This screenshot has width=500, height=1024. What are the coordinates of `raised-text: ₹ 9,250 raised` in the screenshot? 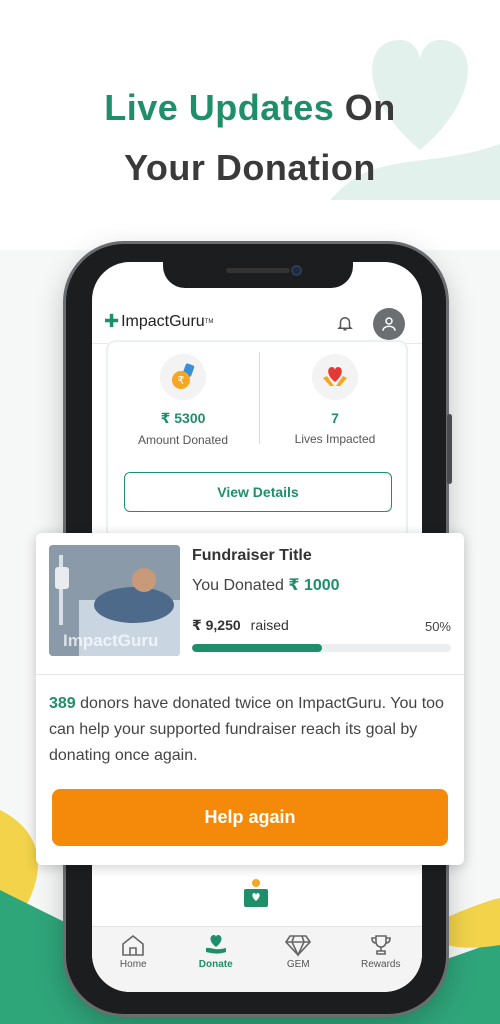 It's located at (240, 625).